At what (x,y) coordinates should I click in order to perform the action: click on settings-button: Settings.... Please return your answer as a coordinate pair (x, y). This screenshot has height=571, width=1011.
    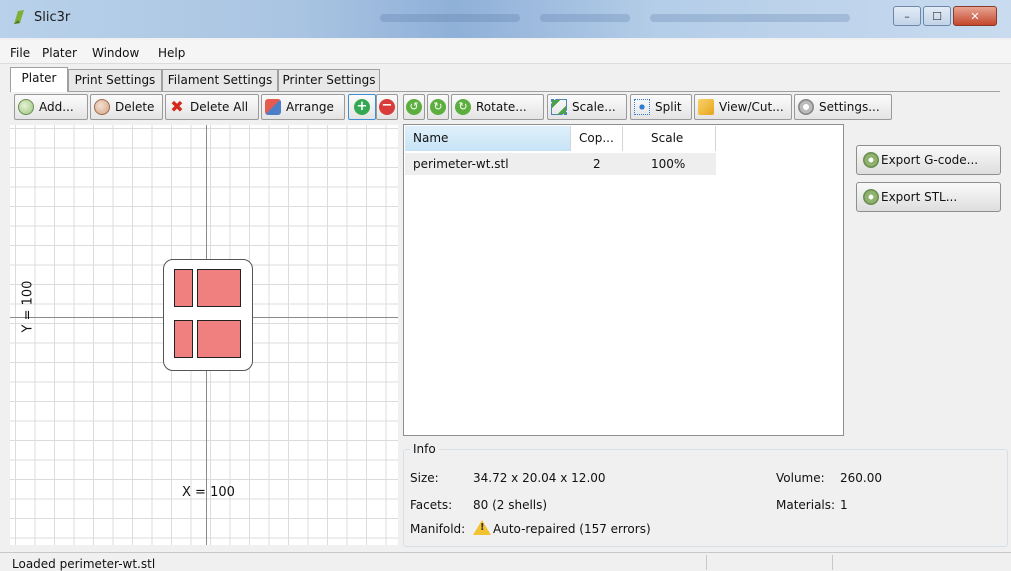
    Looking at the image, I should click on (843, 107).